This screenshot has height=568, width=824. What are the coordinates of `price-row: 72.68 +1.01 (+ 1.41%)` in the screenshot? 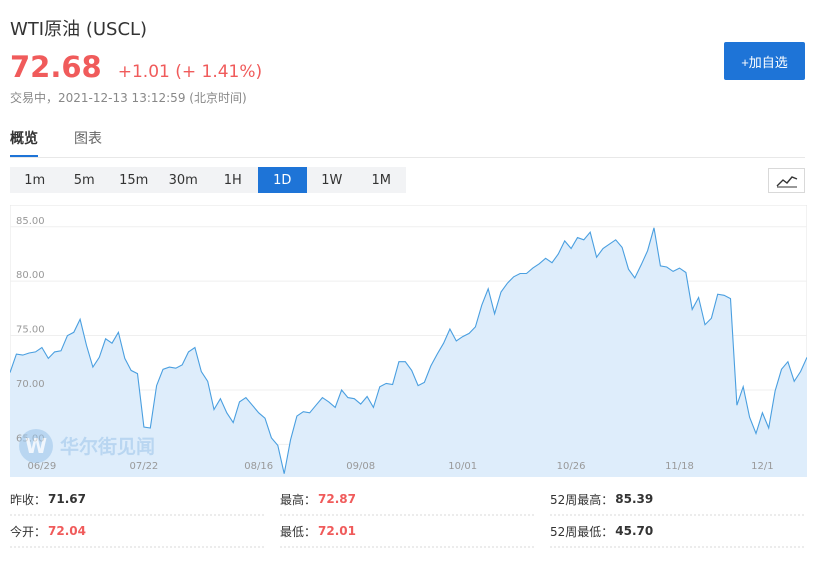 It's located at (136, 68).